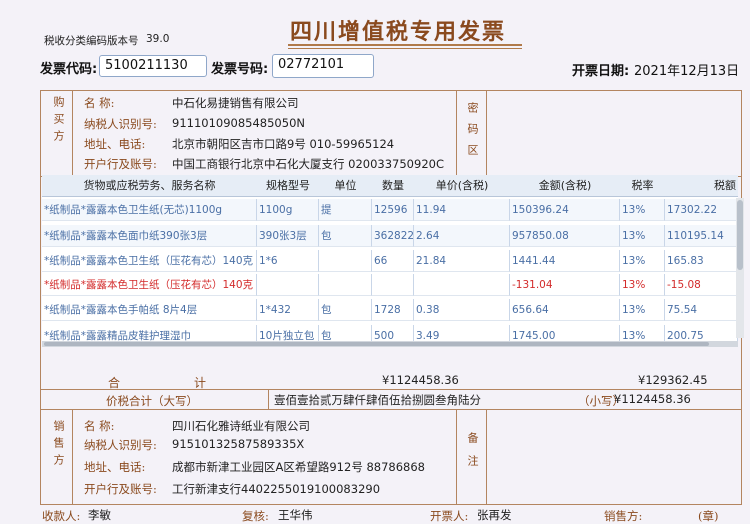 The width and height of the screenshot is (750, 524). What do you see at coordinates (238, 444) in the screenshot?
I see `seller-taxid: 91510132587589335X` at bounding box center [238, 444].